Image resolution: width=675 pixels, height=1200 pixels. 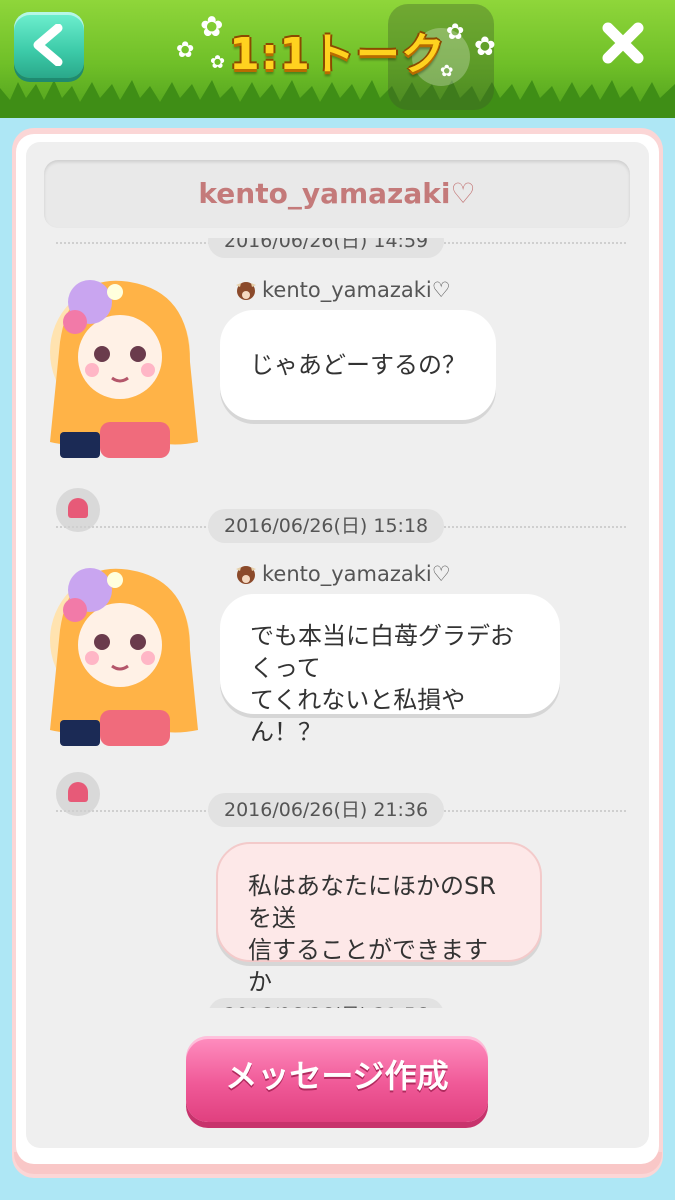 I want to click on grass-decoration, so click(x=337, y=99).